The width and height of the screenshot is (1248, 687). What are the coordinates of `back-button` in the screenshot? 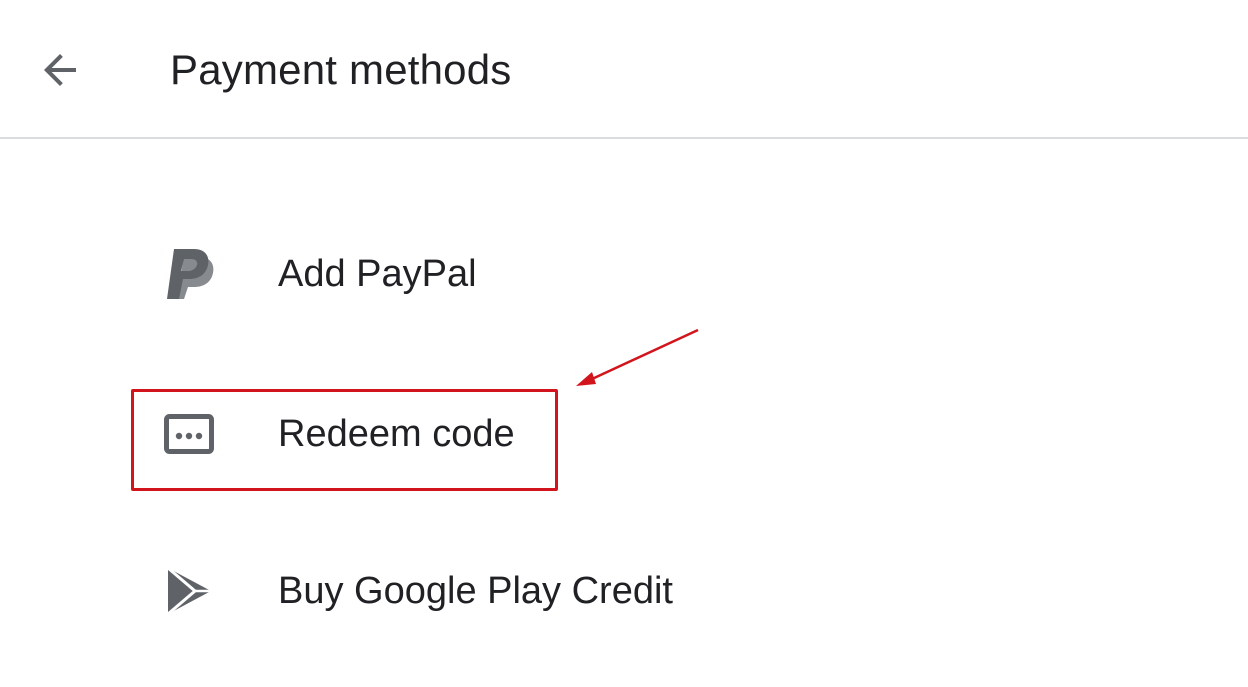 It's located at (60, 70).